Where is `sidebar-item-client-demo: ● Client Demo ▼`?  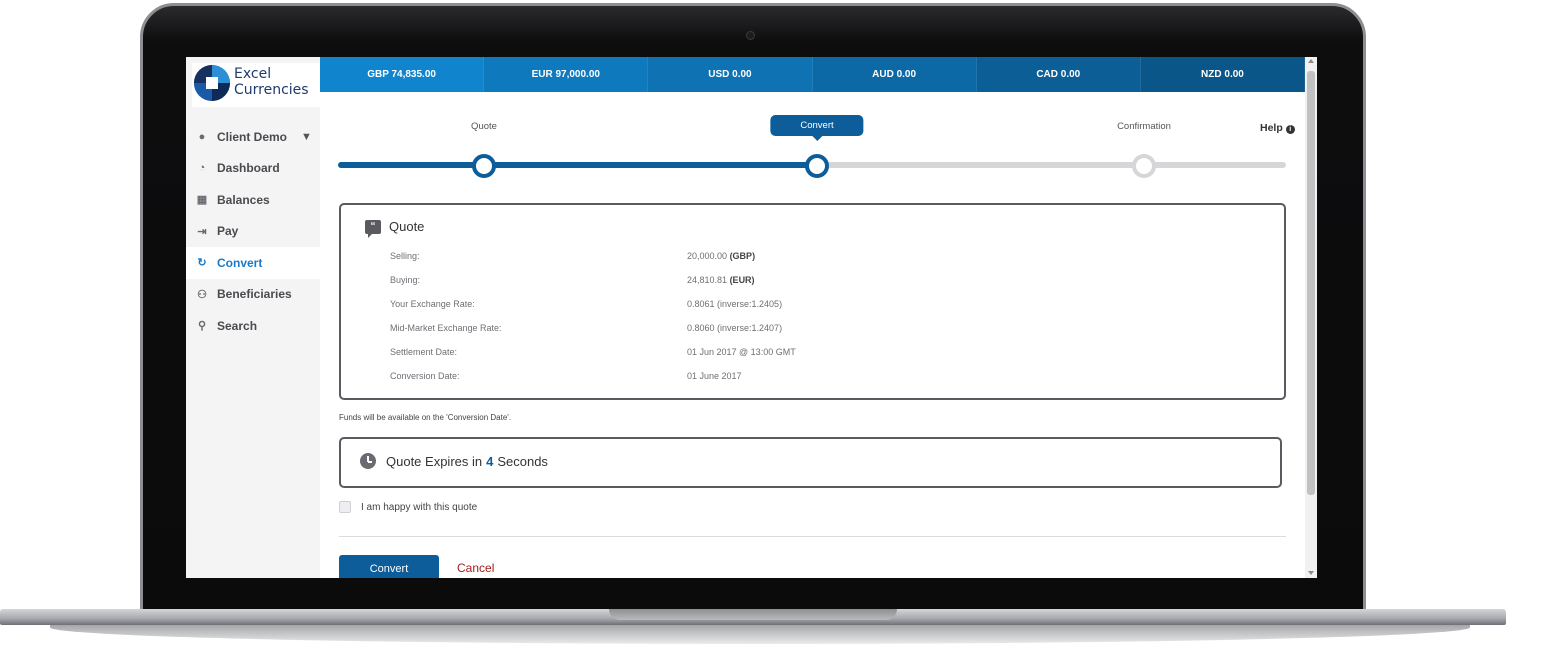 sidebar-item-client-demo: ● Client Demo ▼ is located at coordinates (253, 137).